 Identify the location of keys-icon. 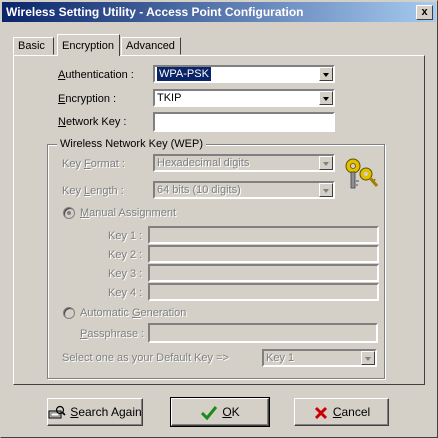
(362, 173).